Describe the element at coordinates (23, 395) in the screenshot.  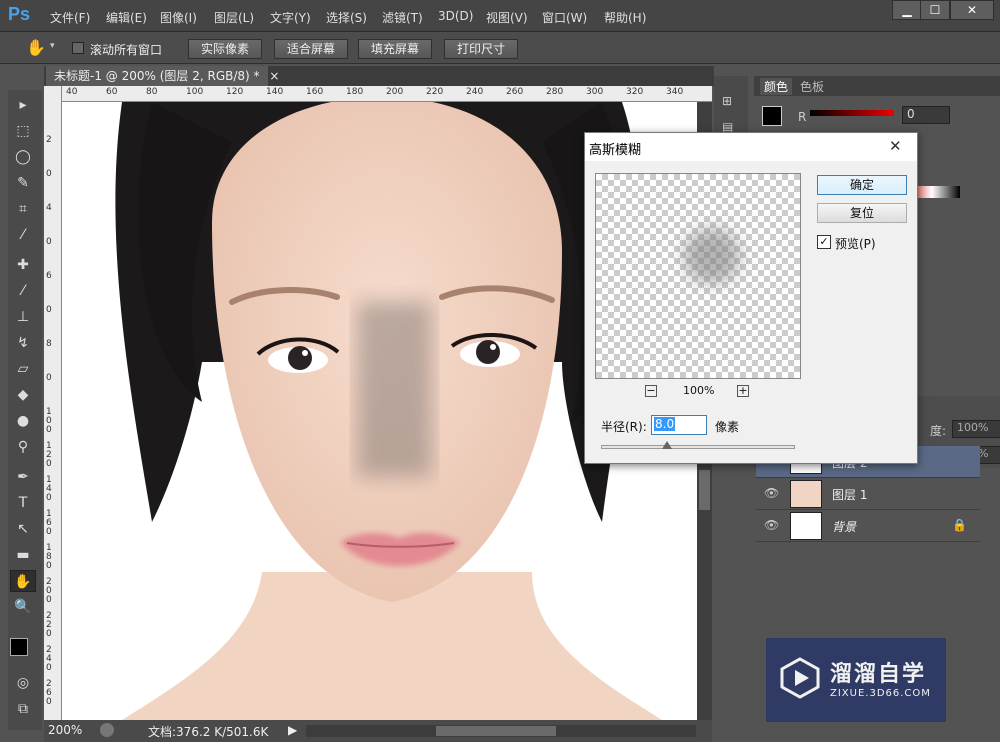
I see `paint-bucket-tool-icon: ◆` at that location.